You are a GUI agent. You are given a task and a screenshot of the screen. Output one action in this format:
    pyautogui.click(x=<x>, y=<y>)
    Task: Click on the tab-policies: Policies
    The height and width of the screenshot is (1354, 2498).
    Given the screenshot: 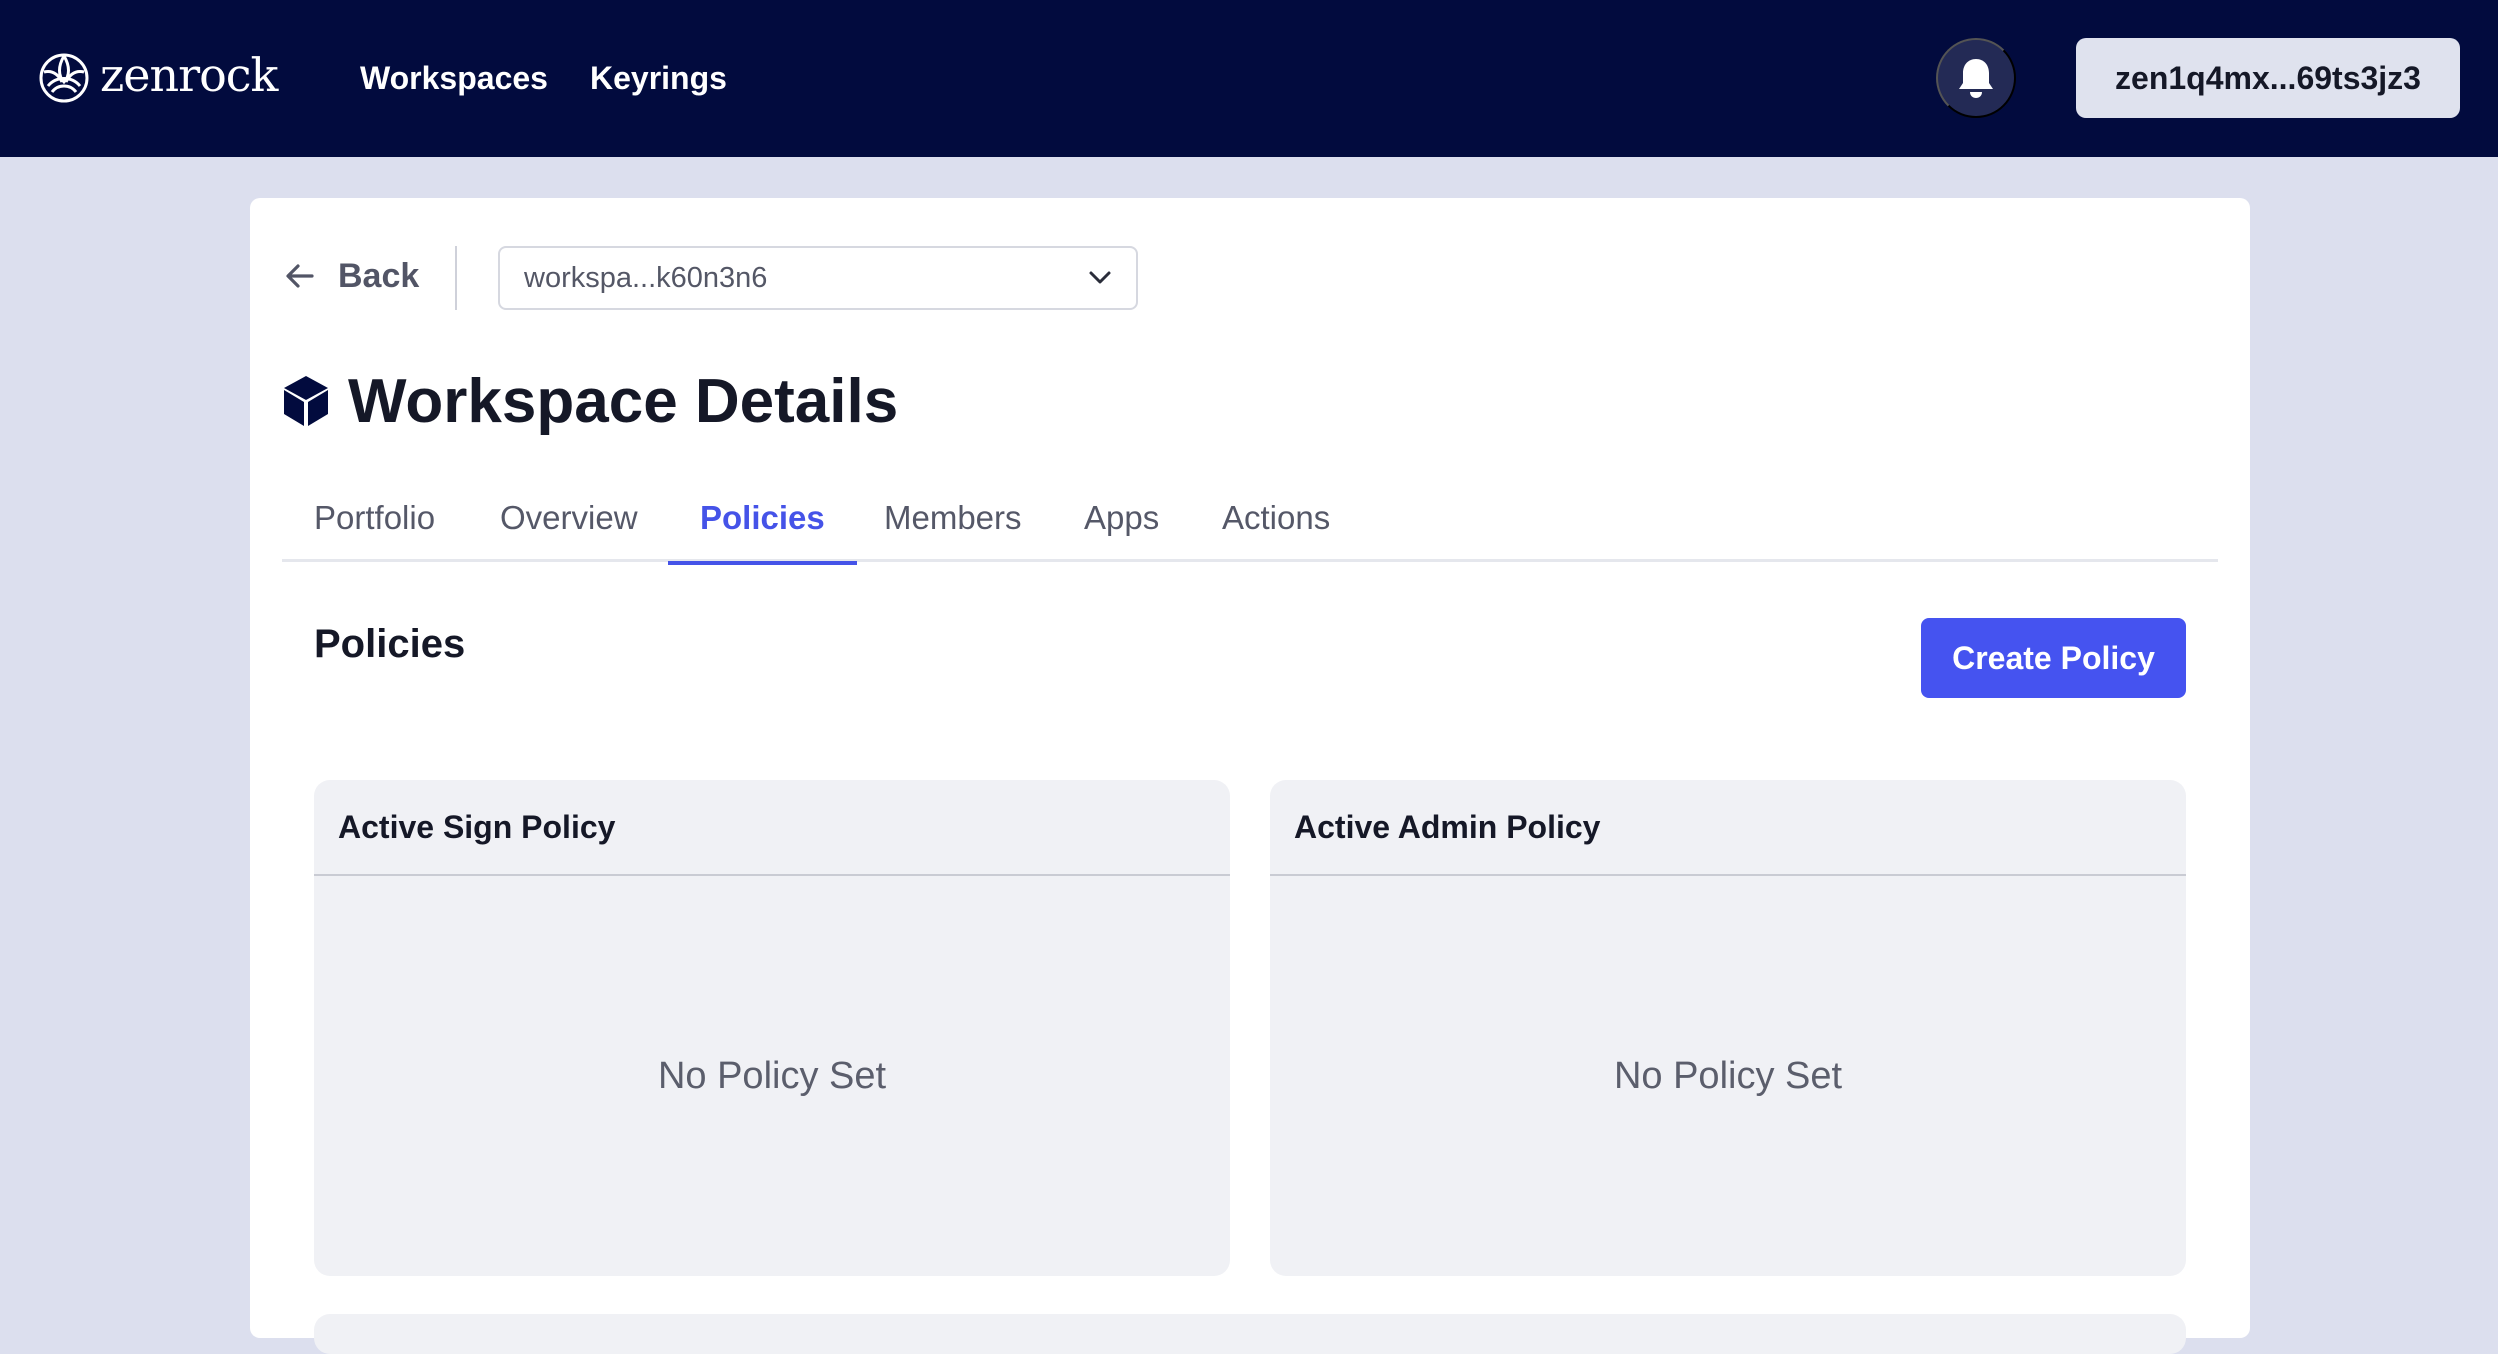 What is the action you would take?
    pyautogui.click(x=762, y=526)
    